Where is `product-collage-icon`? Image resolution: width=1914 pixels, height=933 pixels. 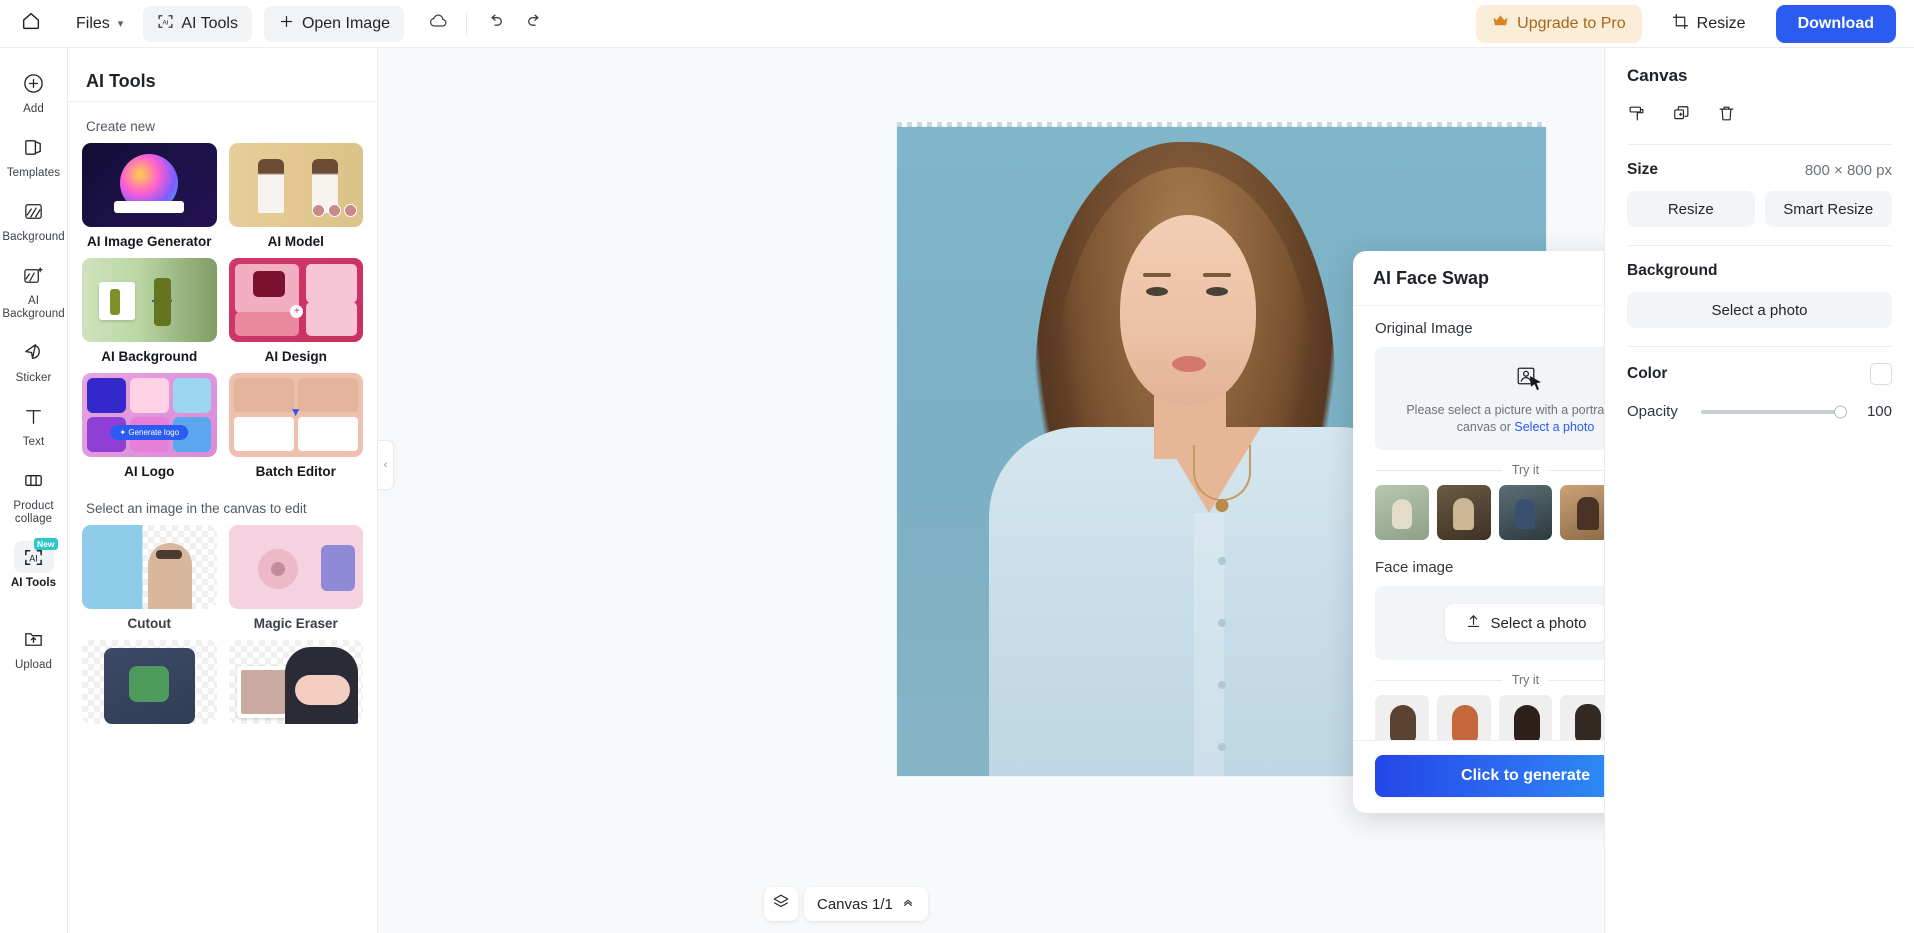 product-collage-icon is located at coordinates (34, 480).